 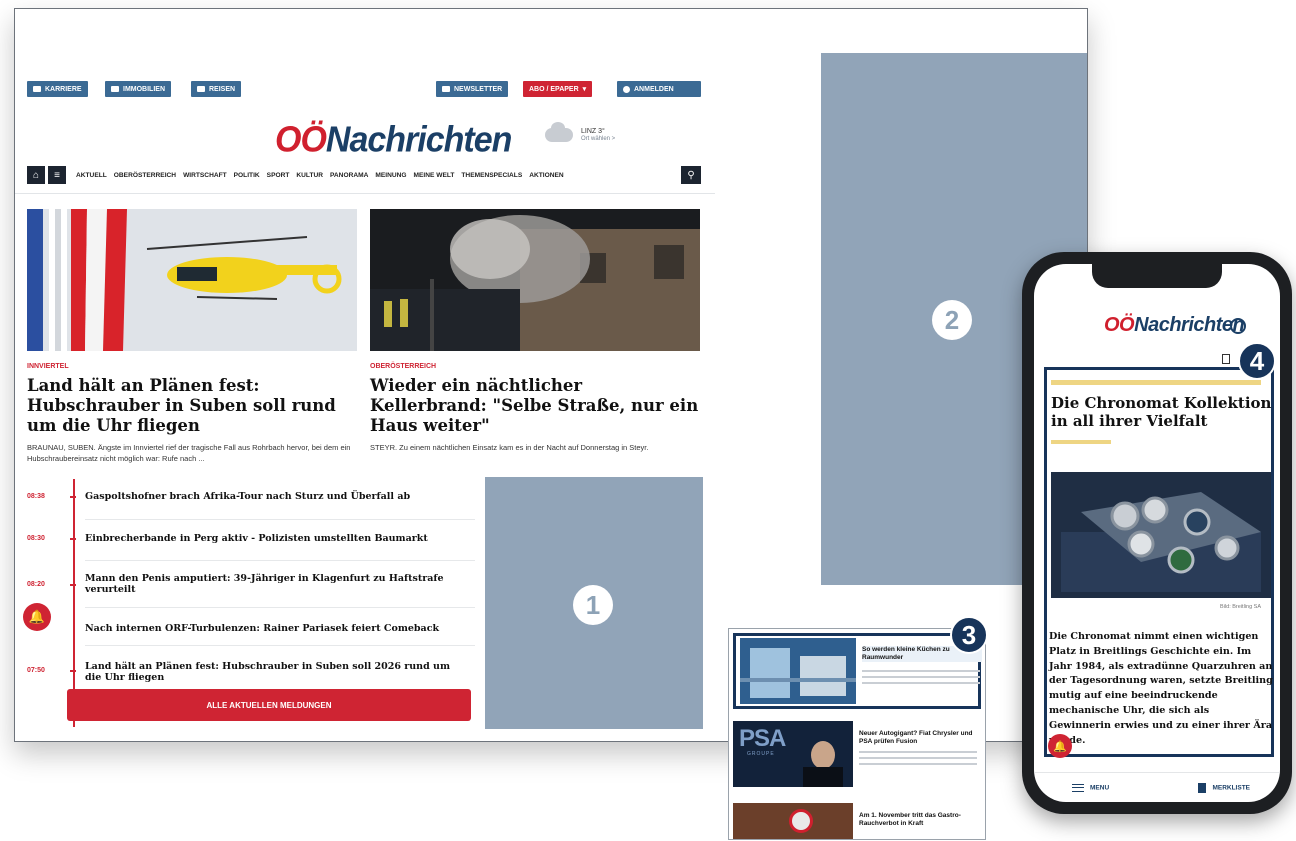 What do you see at coordinates (593, 131) in the screenshot?
I see `weather-city: LINZ 3°` at bounding box center [593, 131].